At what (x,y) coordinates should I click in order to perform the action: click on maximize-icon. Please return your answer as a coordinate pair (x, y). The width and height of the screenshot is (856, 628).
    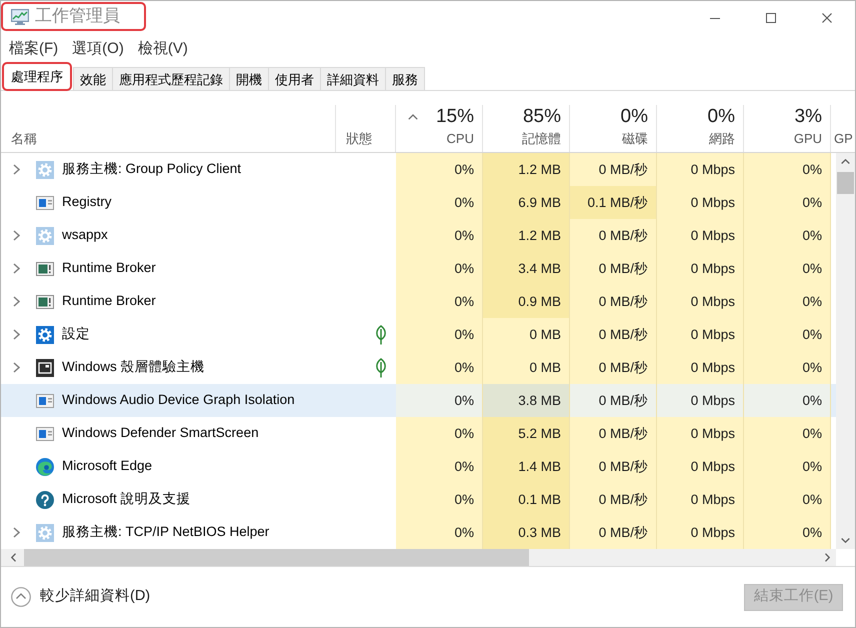
    Looking at the image, I should click on (771, 18).